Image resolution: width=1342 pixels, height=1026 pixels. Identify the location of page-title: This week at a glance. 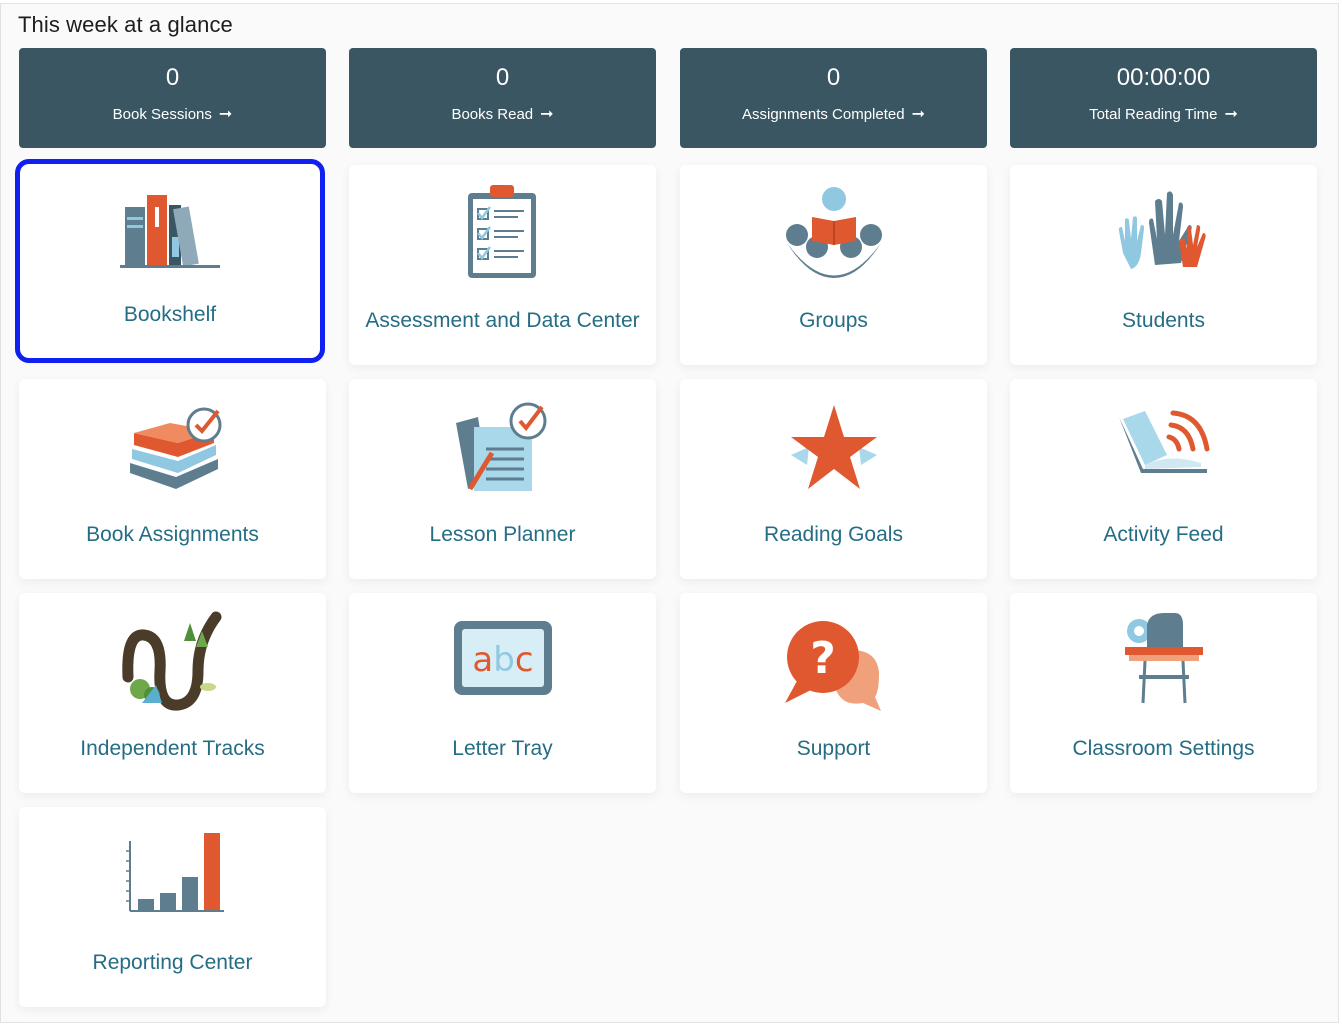
(125, 24).